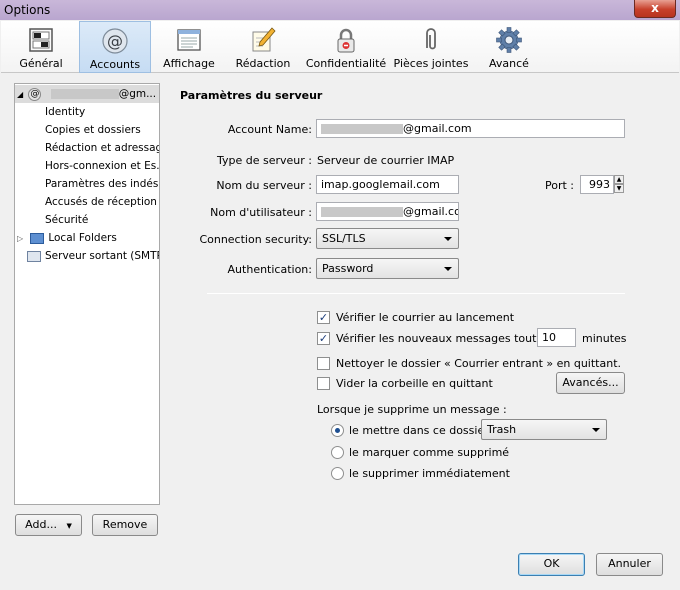 The width and height of the screenshot is (680, 590). I want to click on tab-accounts-label: Accounts, so click(115, 64).